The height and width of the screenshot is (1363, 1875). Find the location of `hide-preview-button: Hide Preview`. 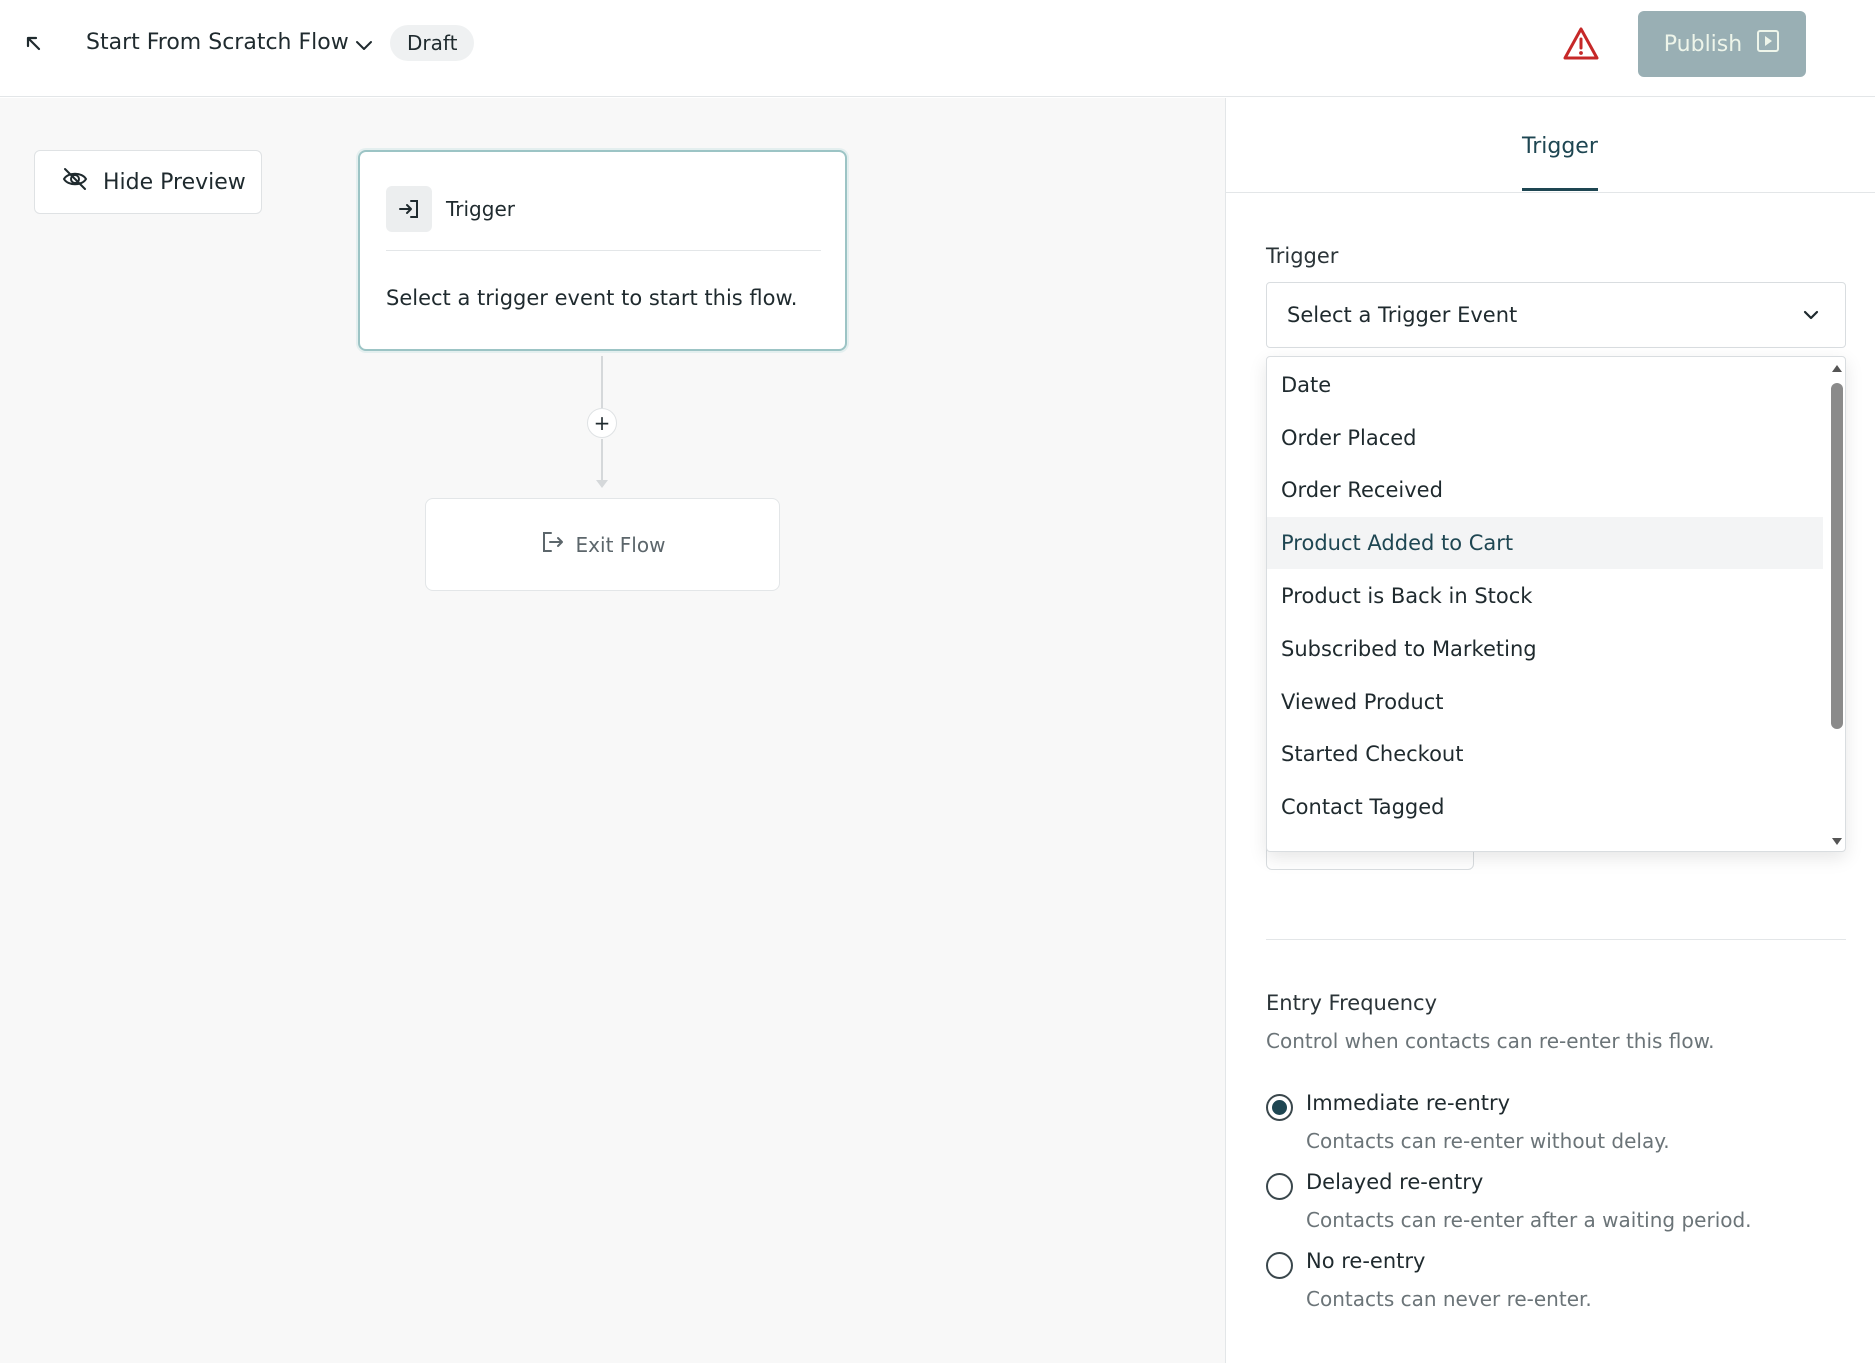

hide-preview-button: Hide Preview is located at coordinates (148, 182).